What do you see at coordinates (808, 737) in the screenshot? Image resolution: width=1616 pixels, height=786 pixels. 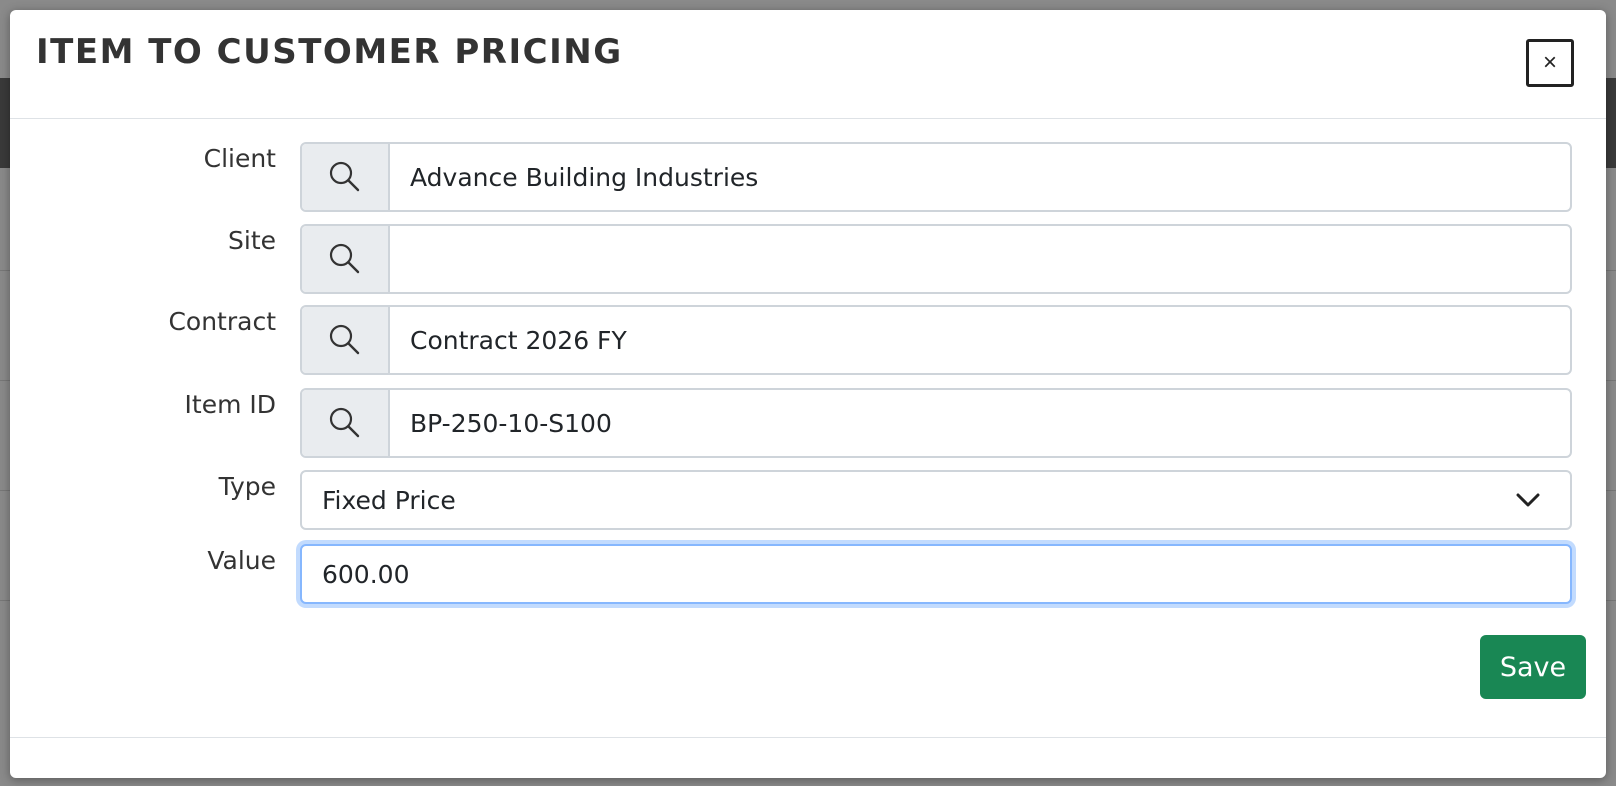 I see `modal-footer-divider` at bounding box center [808, 737].